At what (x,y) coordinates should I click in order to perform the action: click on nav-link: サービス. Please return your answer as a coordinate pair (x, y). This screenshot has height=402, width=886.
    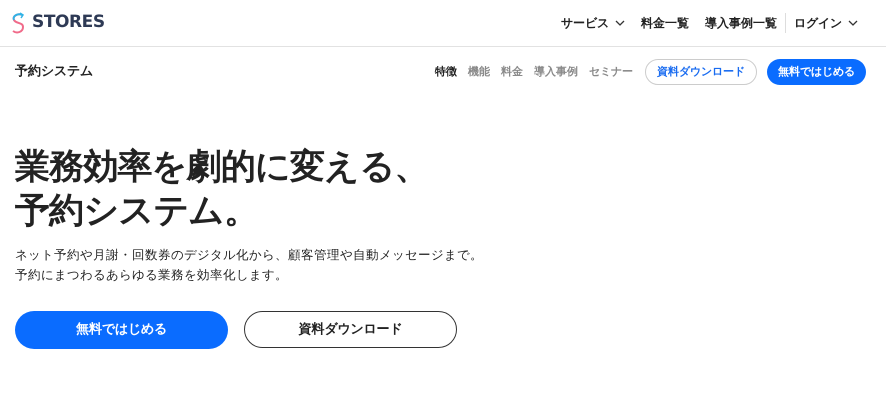
    Looking at the image, I should click on (593, 23).